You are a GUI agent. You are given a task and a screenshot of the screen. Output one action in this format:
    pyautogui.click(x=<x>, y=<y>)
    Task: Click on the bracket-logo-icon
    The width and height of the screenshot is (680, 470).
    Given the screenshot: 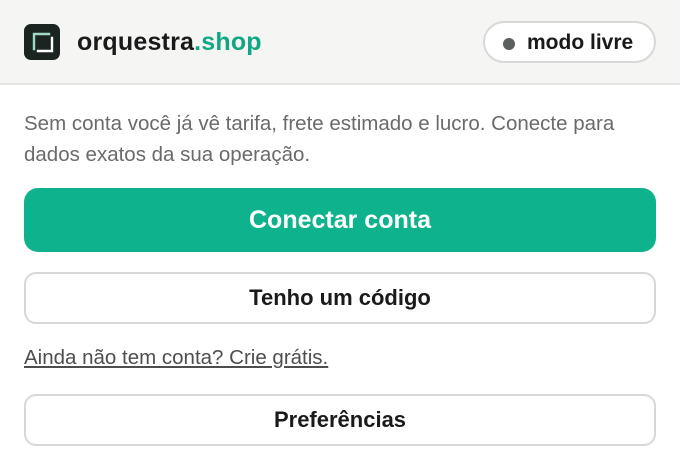 What is the action you would take?
    pyautogui.click(x=42, y=42)
    